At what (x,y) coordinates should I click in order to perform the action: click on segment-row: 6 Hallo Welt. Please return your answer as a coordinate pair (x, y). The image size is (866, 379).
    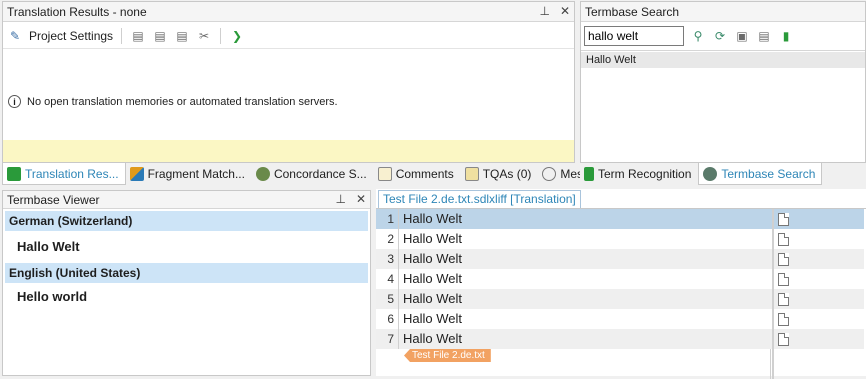
    Looking at the image, I should click on (620, 319).